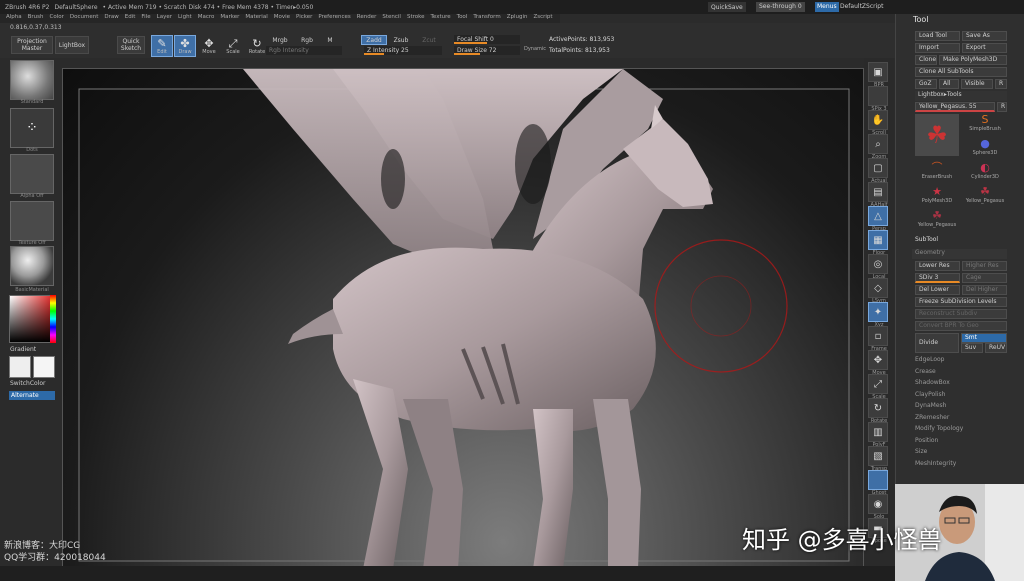 This screenshot has height=581, width=1024. I want to click on menu-stroke: Stroke, so click(416, 18).